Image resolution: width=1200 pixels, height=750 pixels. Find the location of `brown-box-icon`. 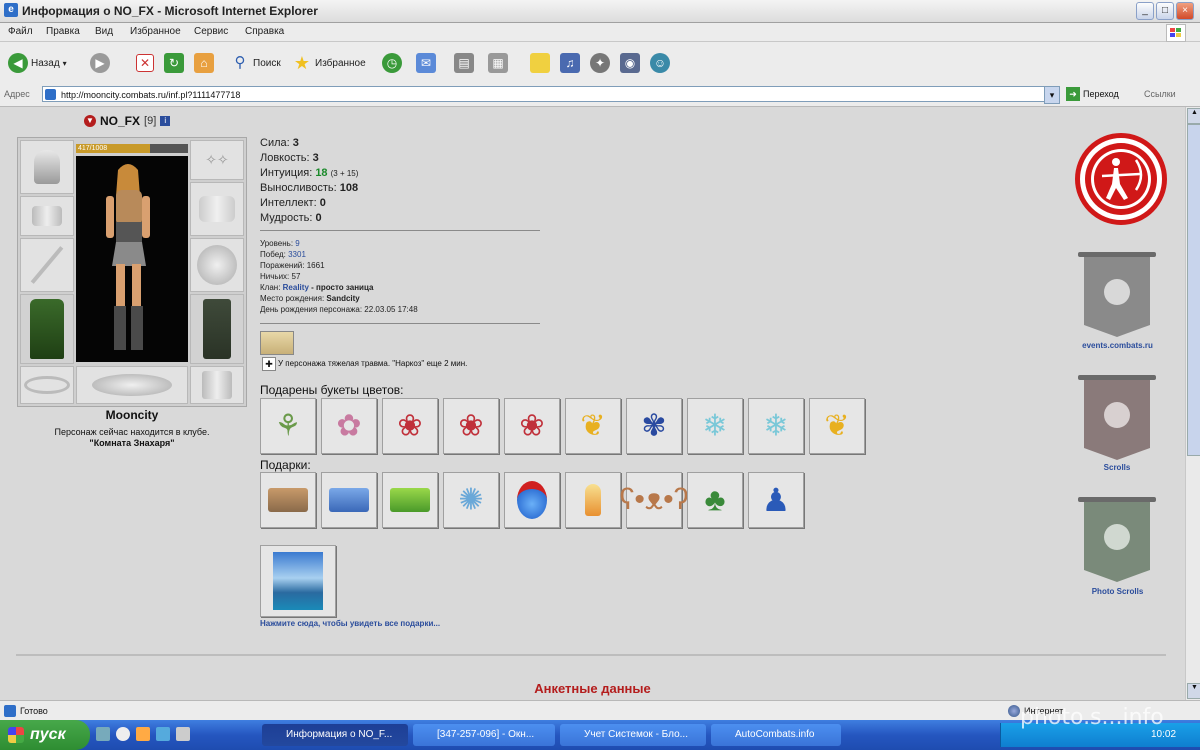

brown-box-icon is located at coordinates (288, 500).